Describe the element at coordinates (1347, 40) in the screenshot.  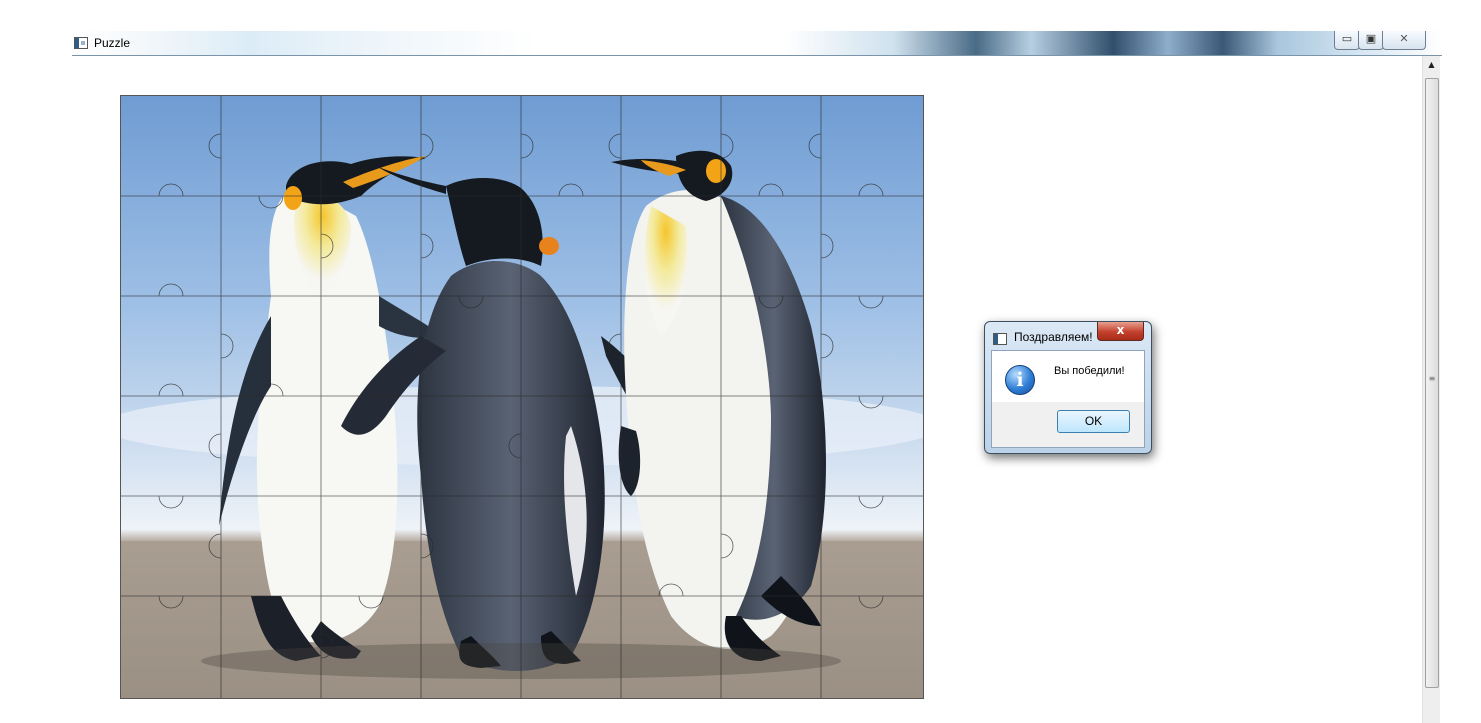
I see `minimize-button: ▭` at that location.